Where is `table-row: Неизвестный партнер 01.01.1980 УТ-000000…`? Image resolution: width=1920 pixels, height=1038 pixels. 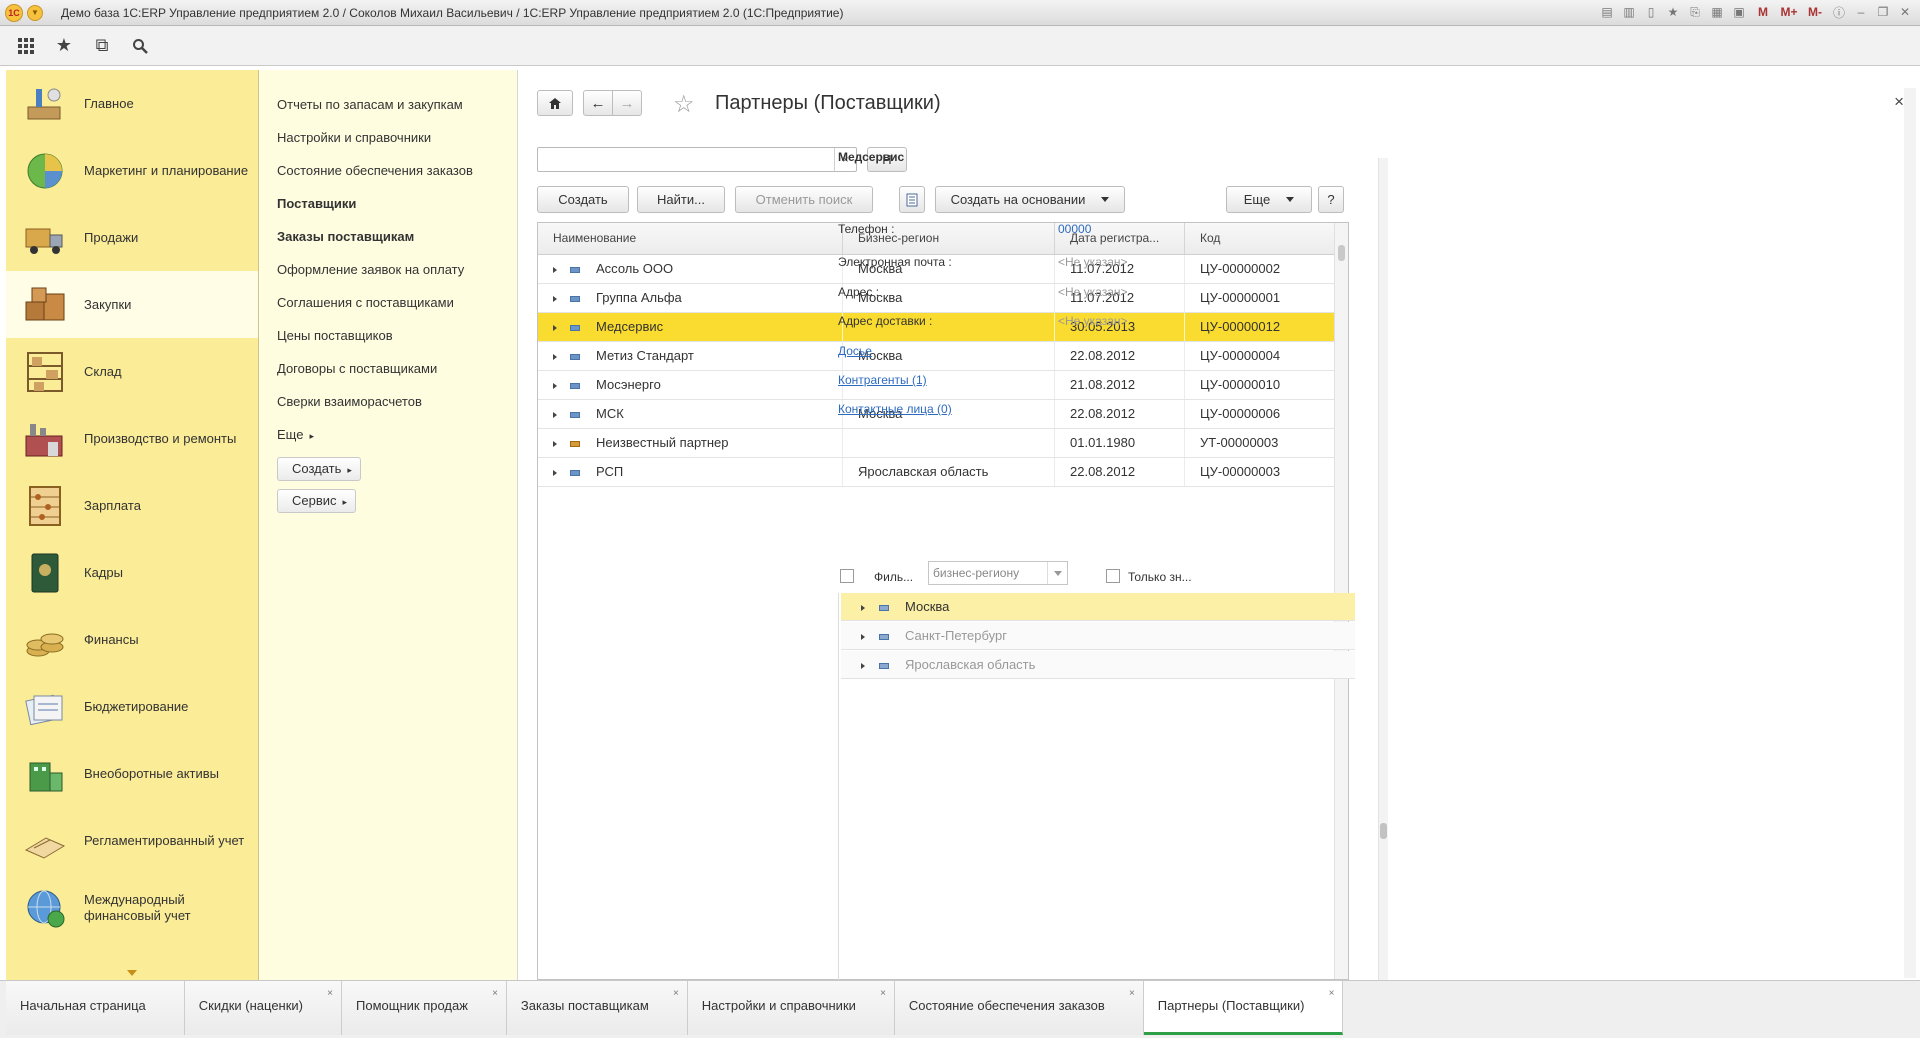 table-row: Неизвестный партнер 01.01.1980 УТ-000000… is located at coordinates (943, 443).